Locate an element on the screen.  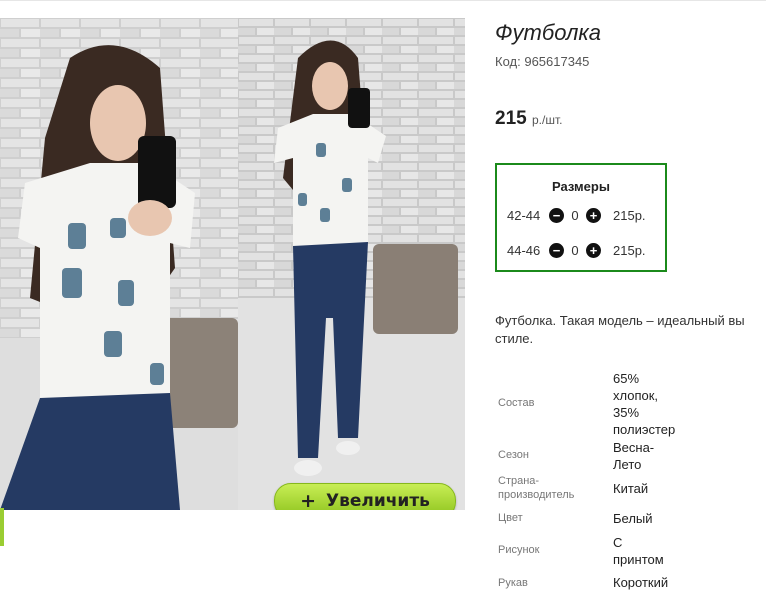
property-value: Весна- Лето is located at coordinates (633, 456).